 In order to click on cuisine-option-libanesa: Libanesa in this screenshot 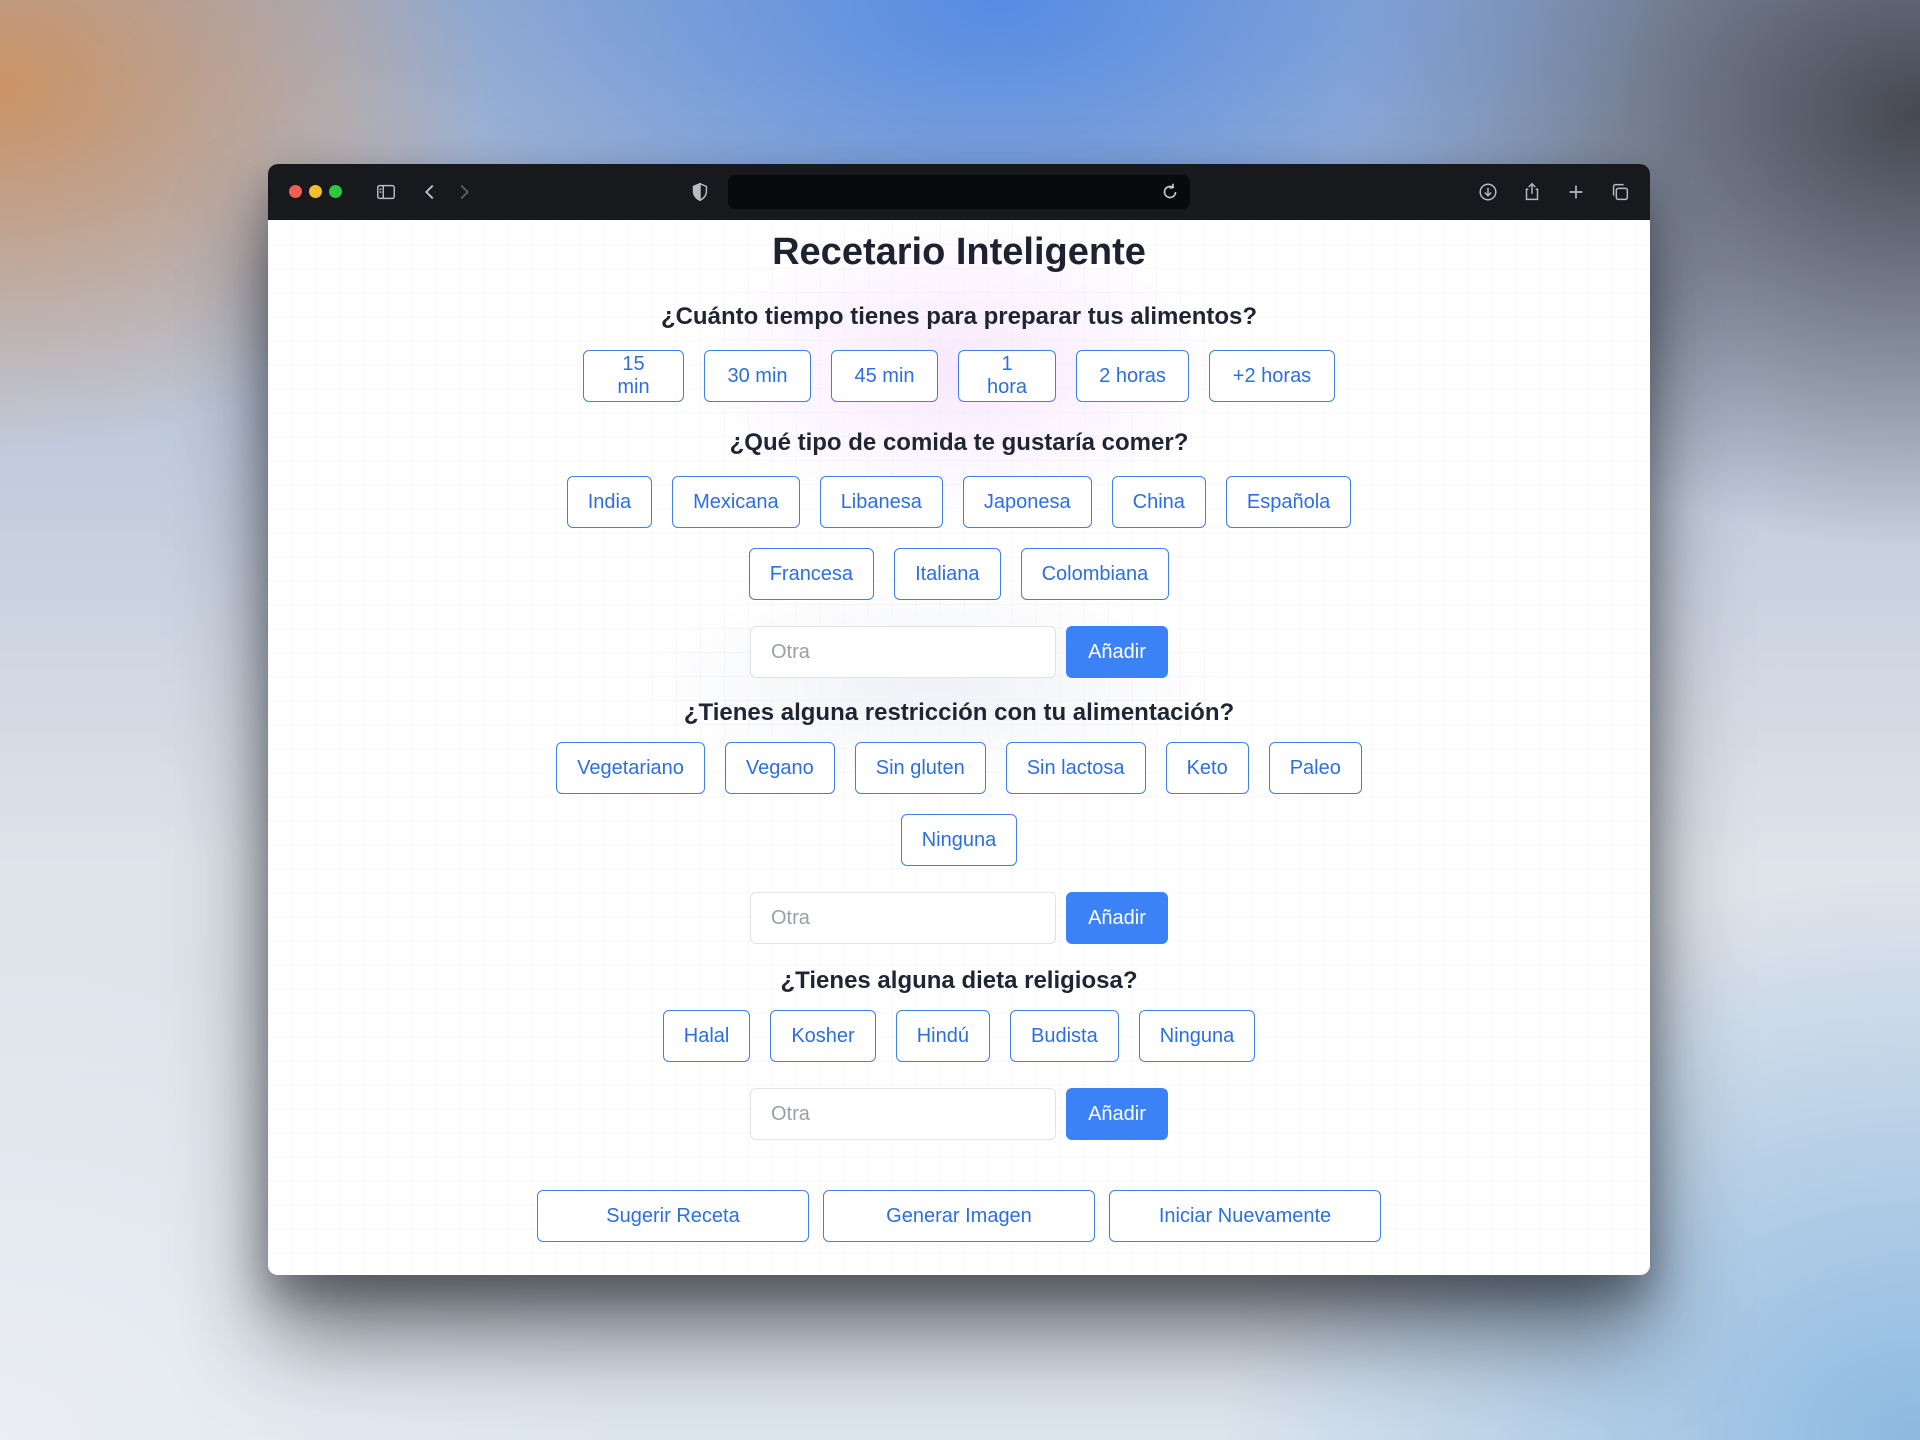, I will do `click(881, 502)`.